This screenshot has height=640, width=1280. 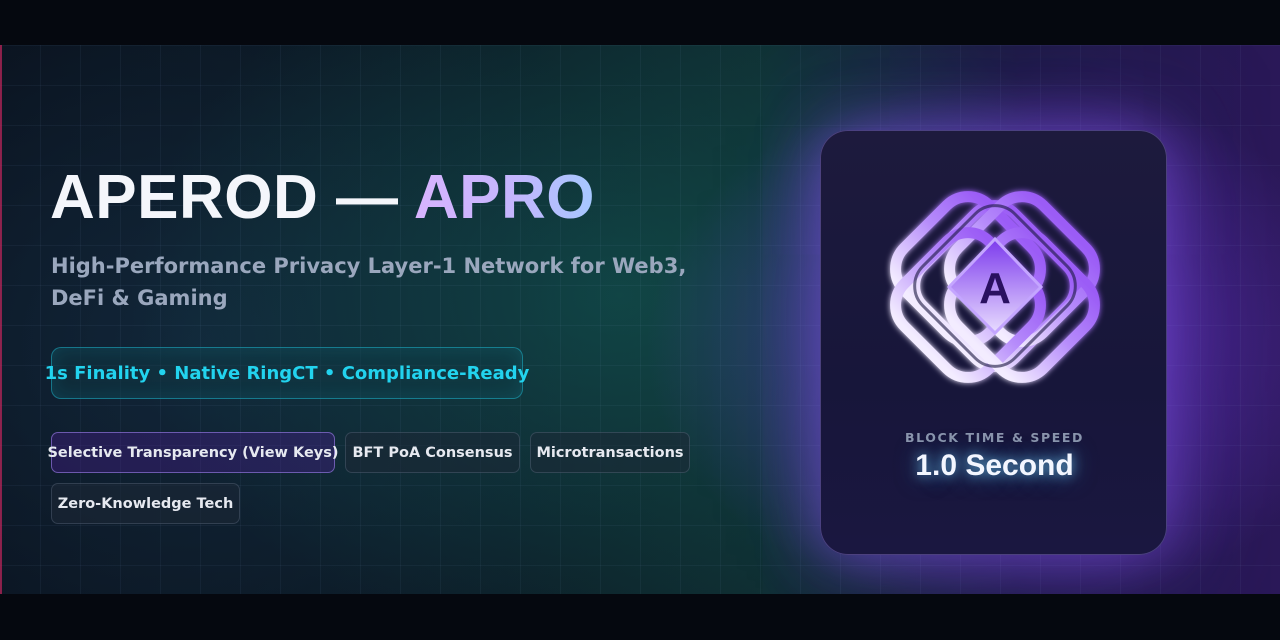 I want to click on aperod-knot-logo-icon: A, so click(x=995, y=287).